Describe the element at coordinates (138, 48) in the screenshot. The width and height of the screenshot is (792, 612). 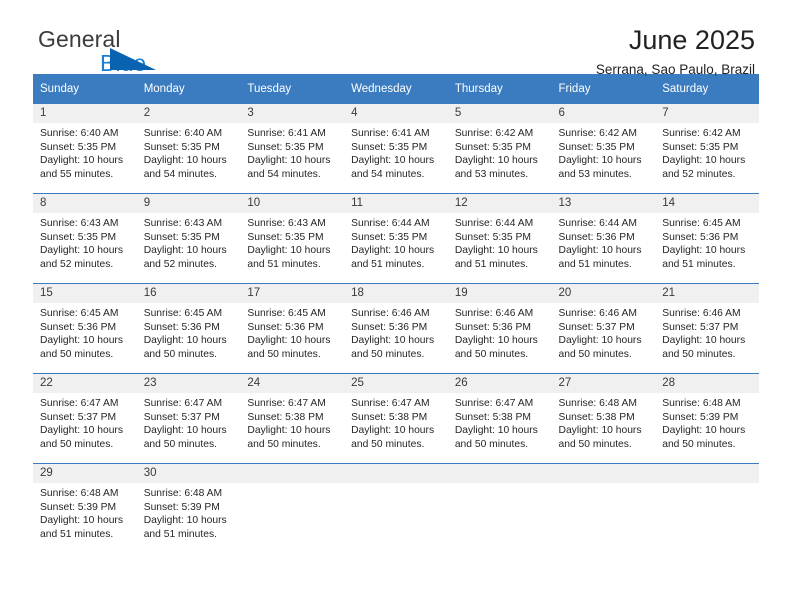
I see `brand-name-top: General` at that location.